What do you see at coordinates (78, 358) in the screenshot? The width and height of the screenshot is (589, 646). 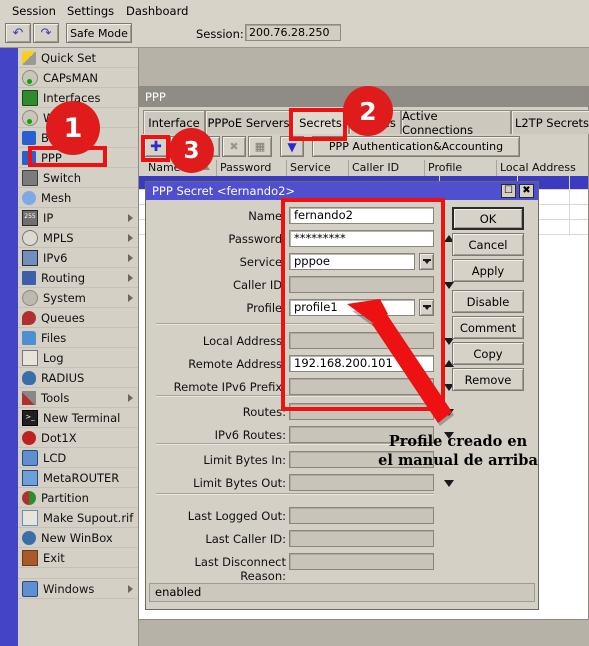 I see `sidebar-item-log: Log` at bounding box center [78, 358].